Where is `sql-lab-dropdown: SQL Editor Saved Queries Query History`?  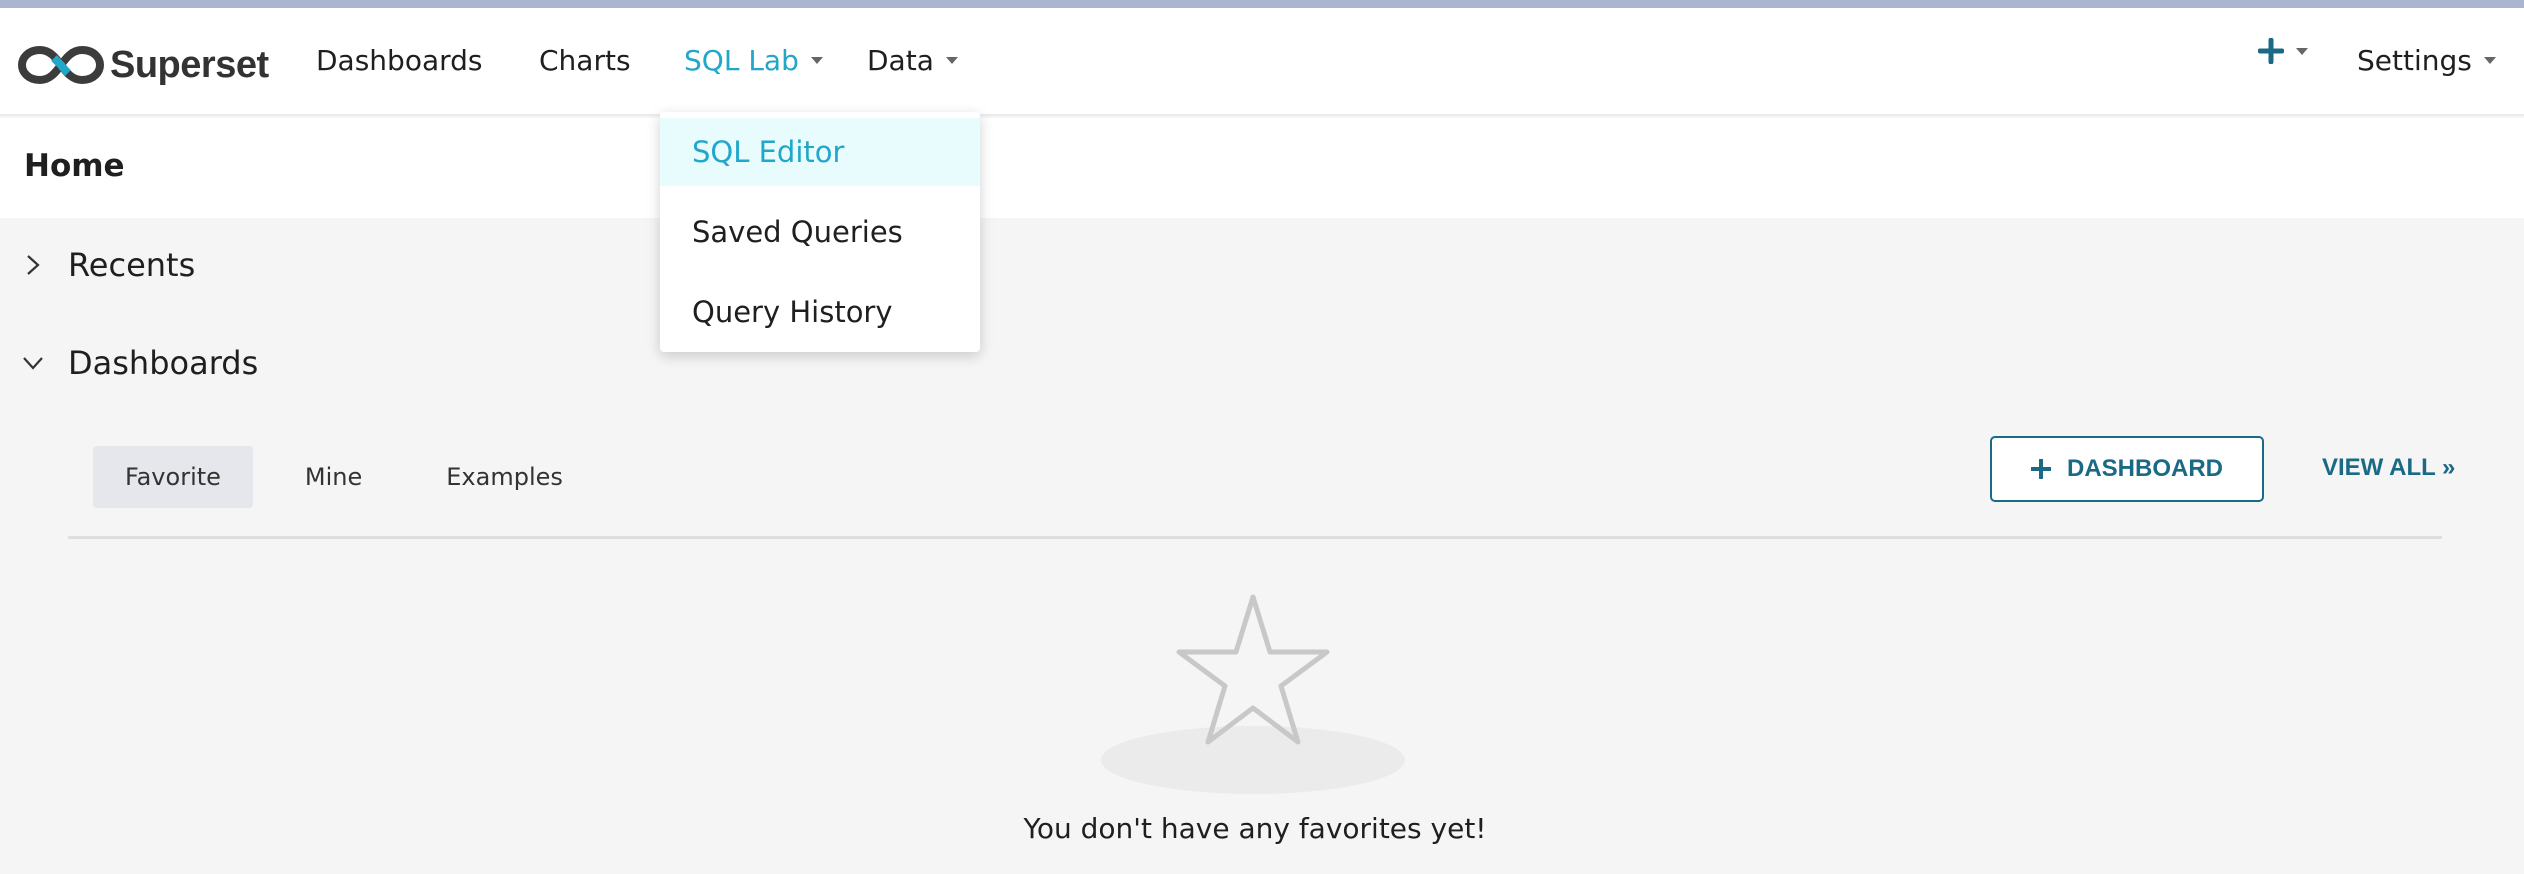
sql-lab-dropdown: SQL Editor Saved Queries Query History is located at coordinates (820, 232).